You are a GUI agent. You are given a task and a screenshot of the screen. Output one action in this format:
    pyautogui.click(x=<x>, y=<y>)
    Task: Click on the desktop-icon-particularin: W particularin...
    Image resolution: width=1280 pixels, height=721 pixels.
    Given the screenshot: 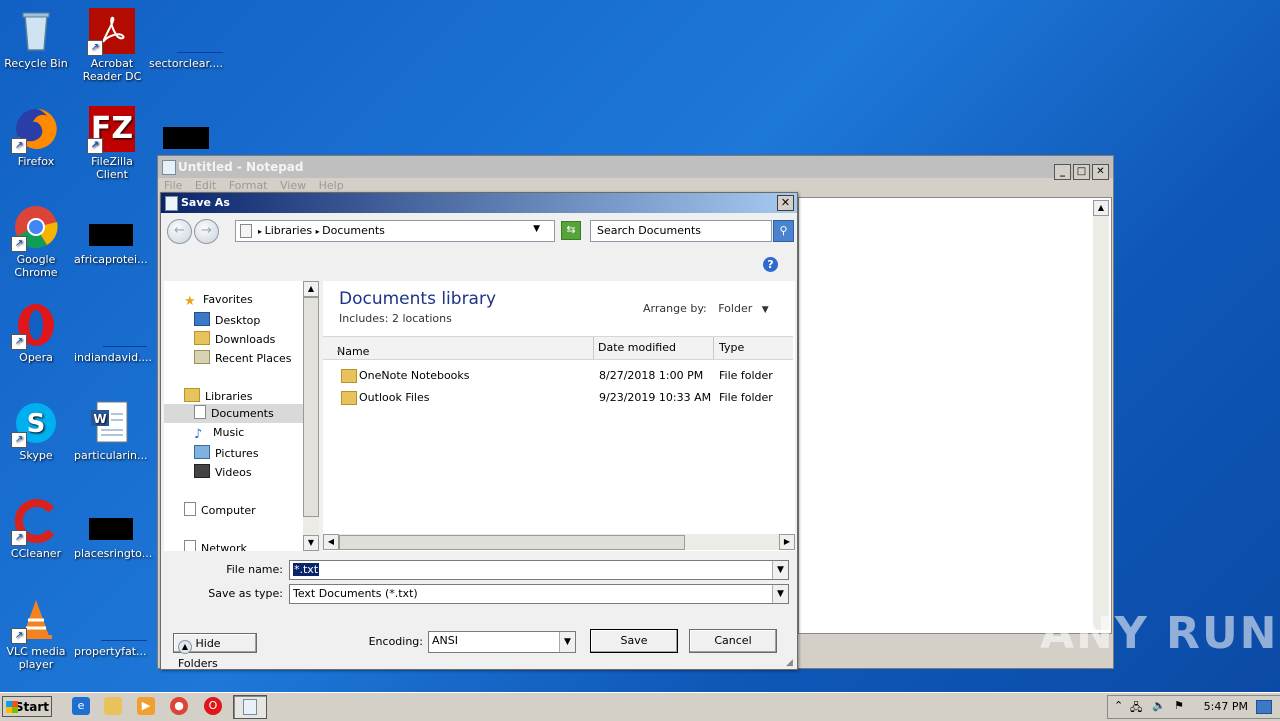 What is the action you would take?
    pyautogui.click(x=110, y=431)
    